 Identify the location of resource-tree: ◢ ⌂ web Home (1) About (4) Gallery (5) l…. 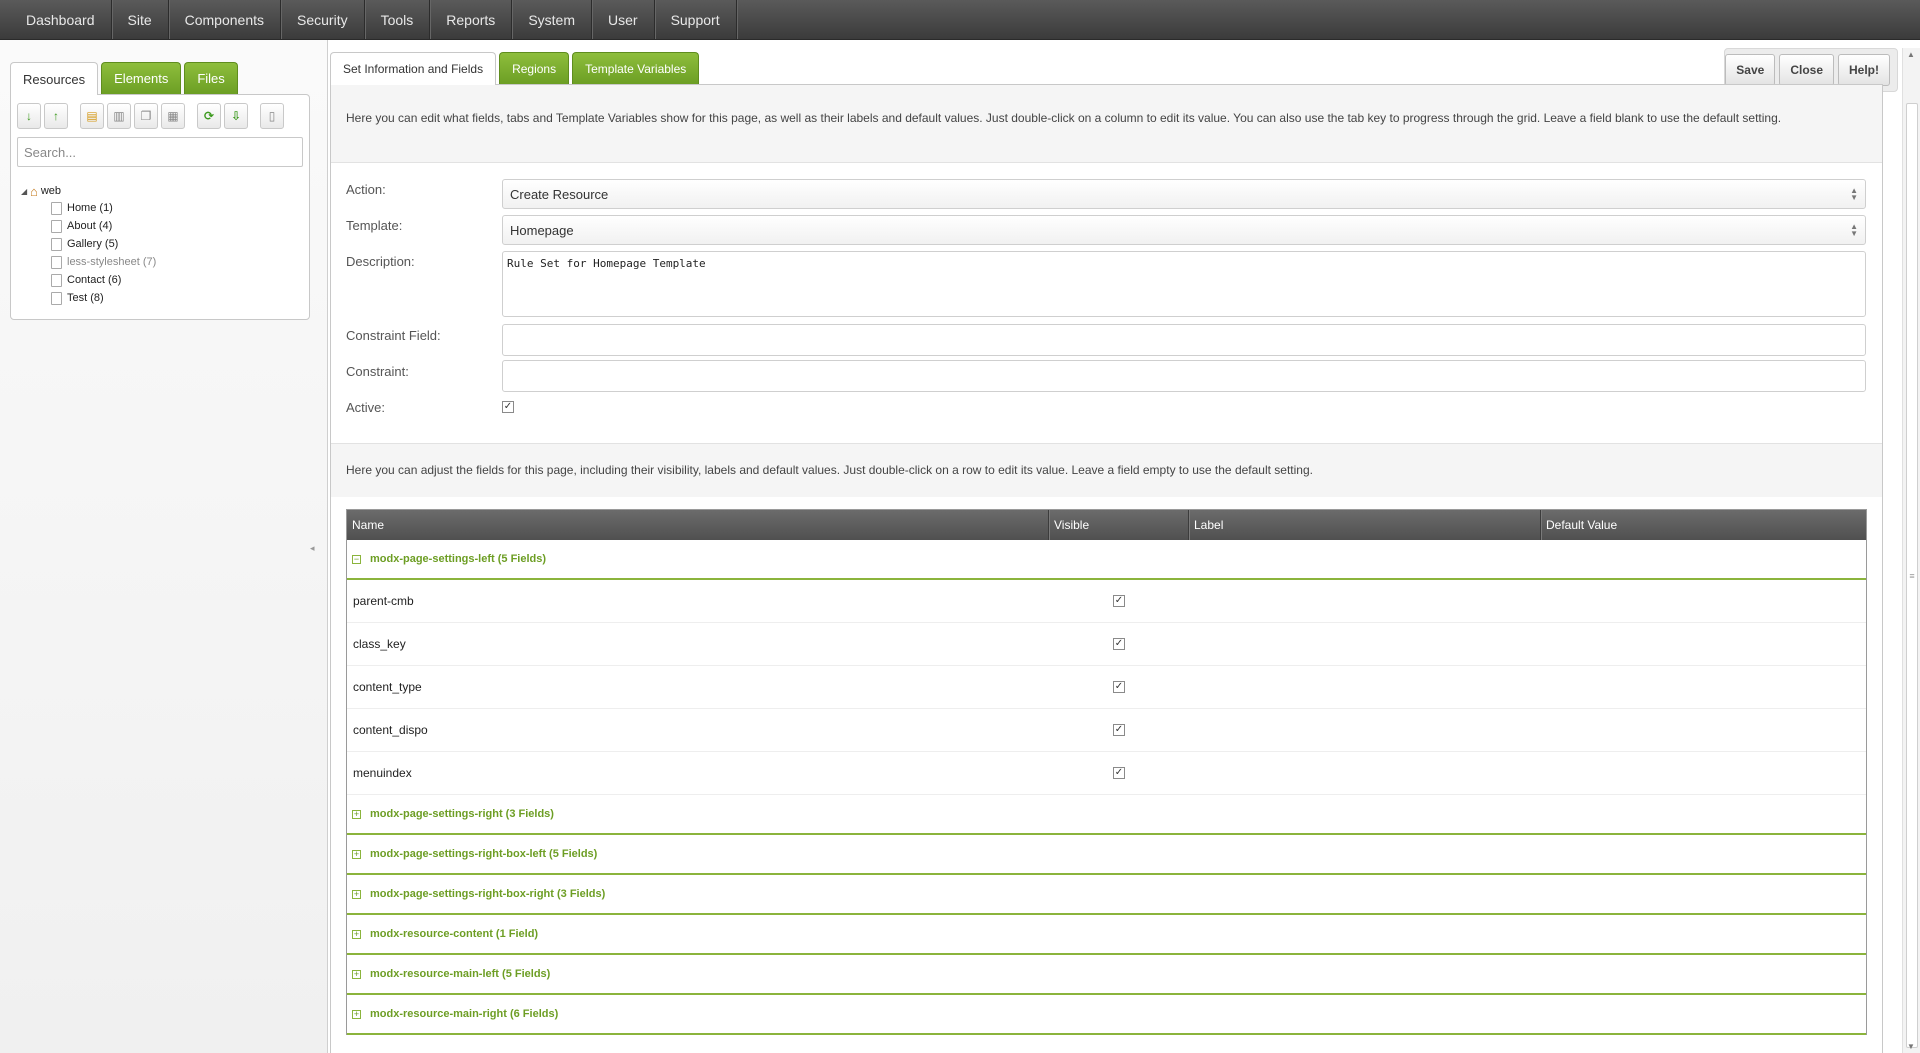
(88, 245).